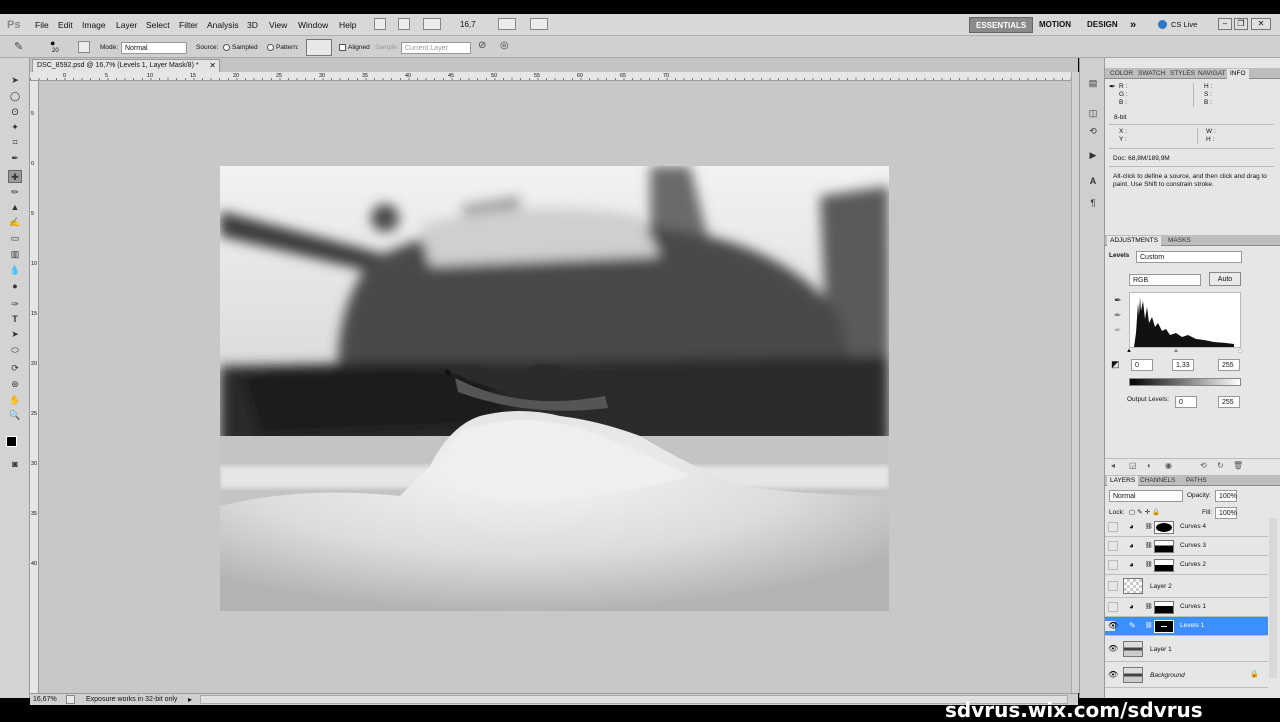  I want to click on layer-row: ◕ ⛓ Curves 4, so click(1186, 527).